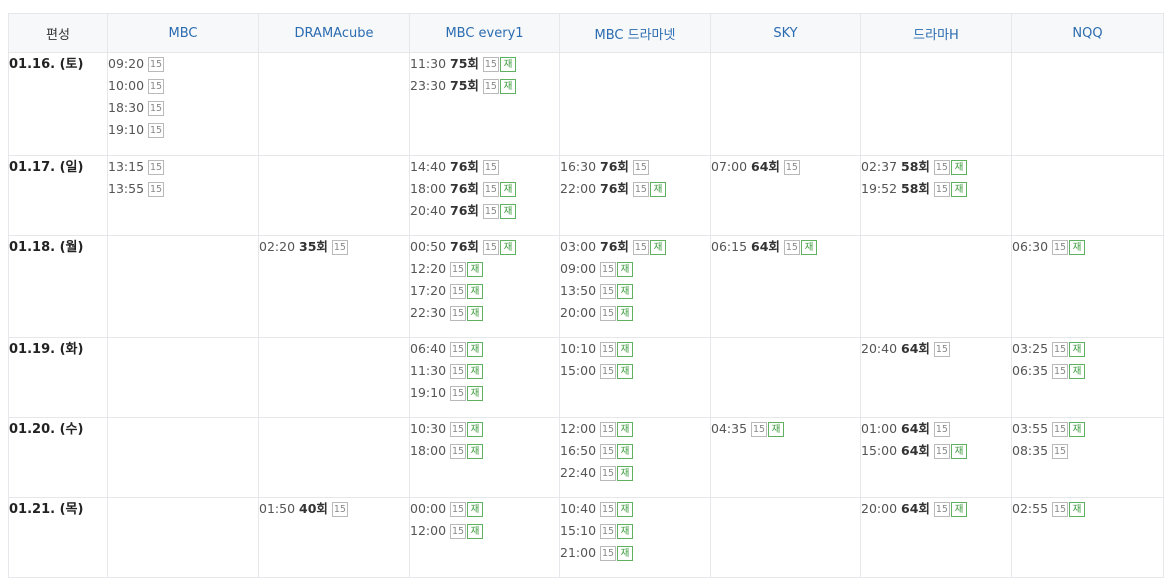 This screenshot has width=1172, height=584. Describe the element at coordinates (635, 473) in the screenshot. I see `broadcast-entry: 22:40 15 재` at that location.